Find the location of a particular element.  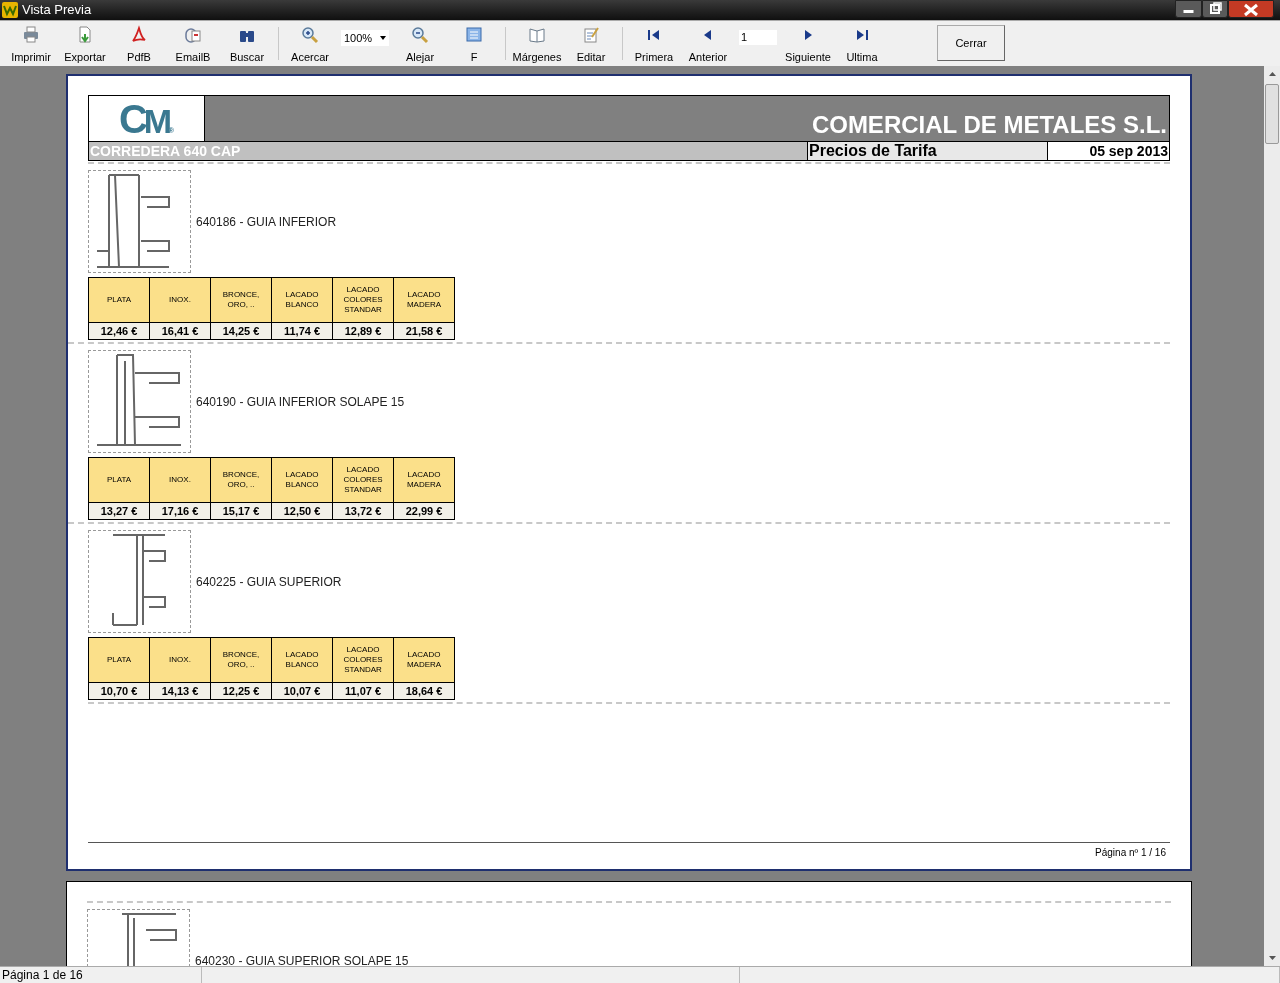

book-icon is located at coordinates (537, 35).